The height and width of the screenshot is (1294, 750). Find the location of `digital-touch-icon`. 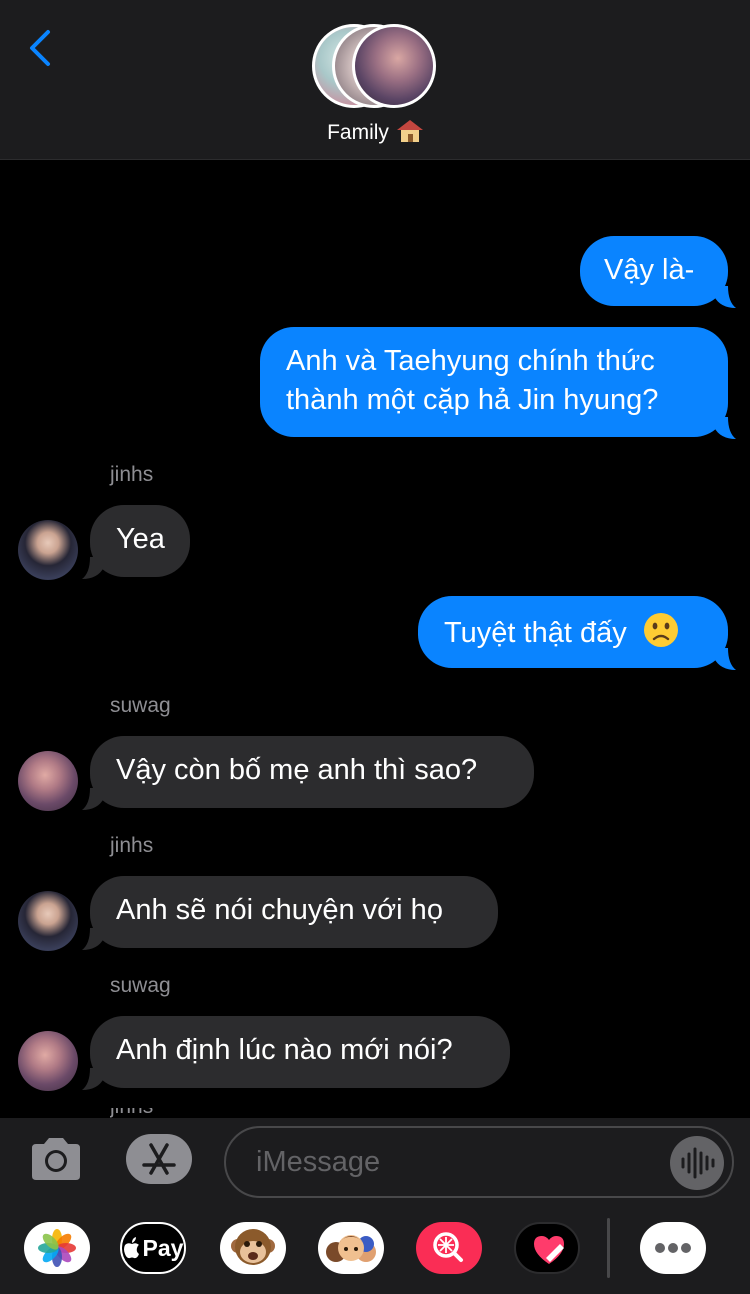

digital-touch-icon is located at coordinates (549, 1250).